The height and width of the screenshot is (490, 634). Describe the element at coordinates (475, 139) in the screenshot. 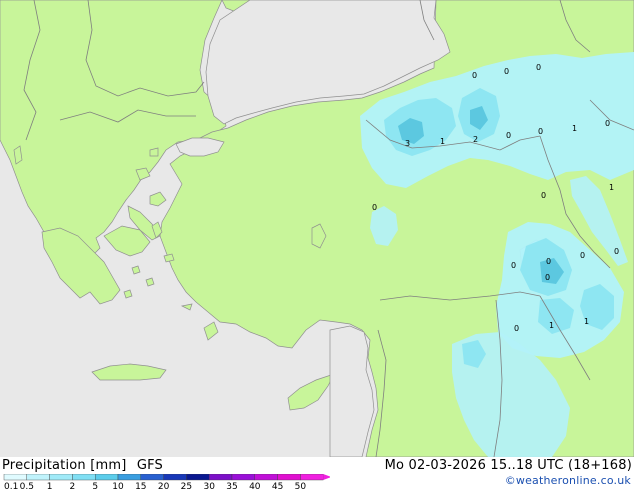

I see `precip-value-label: 2` at that location.